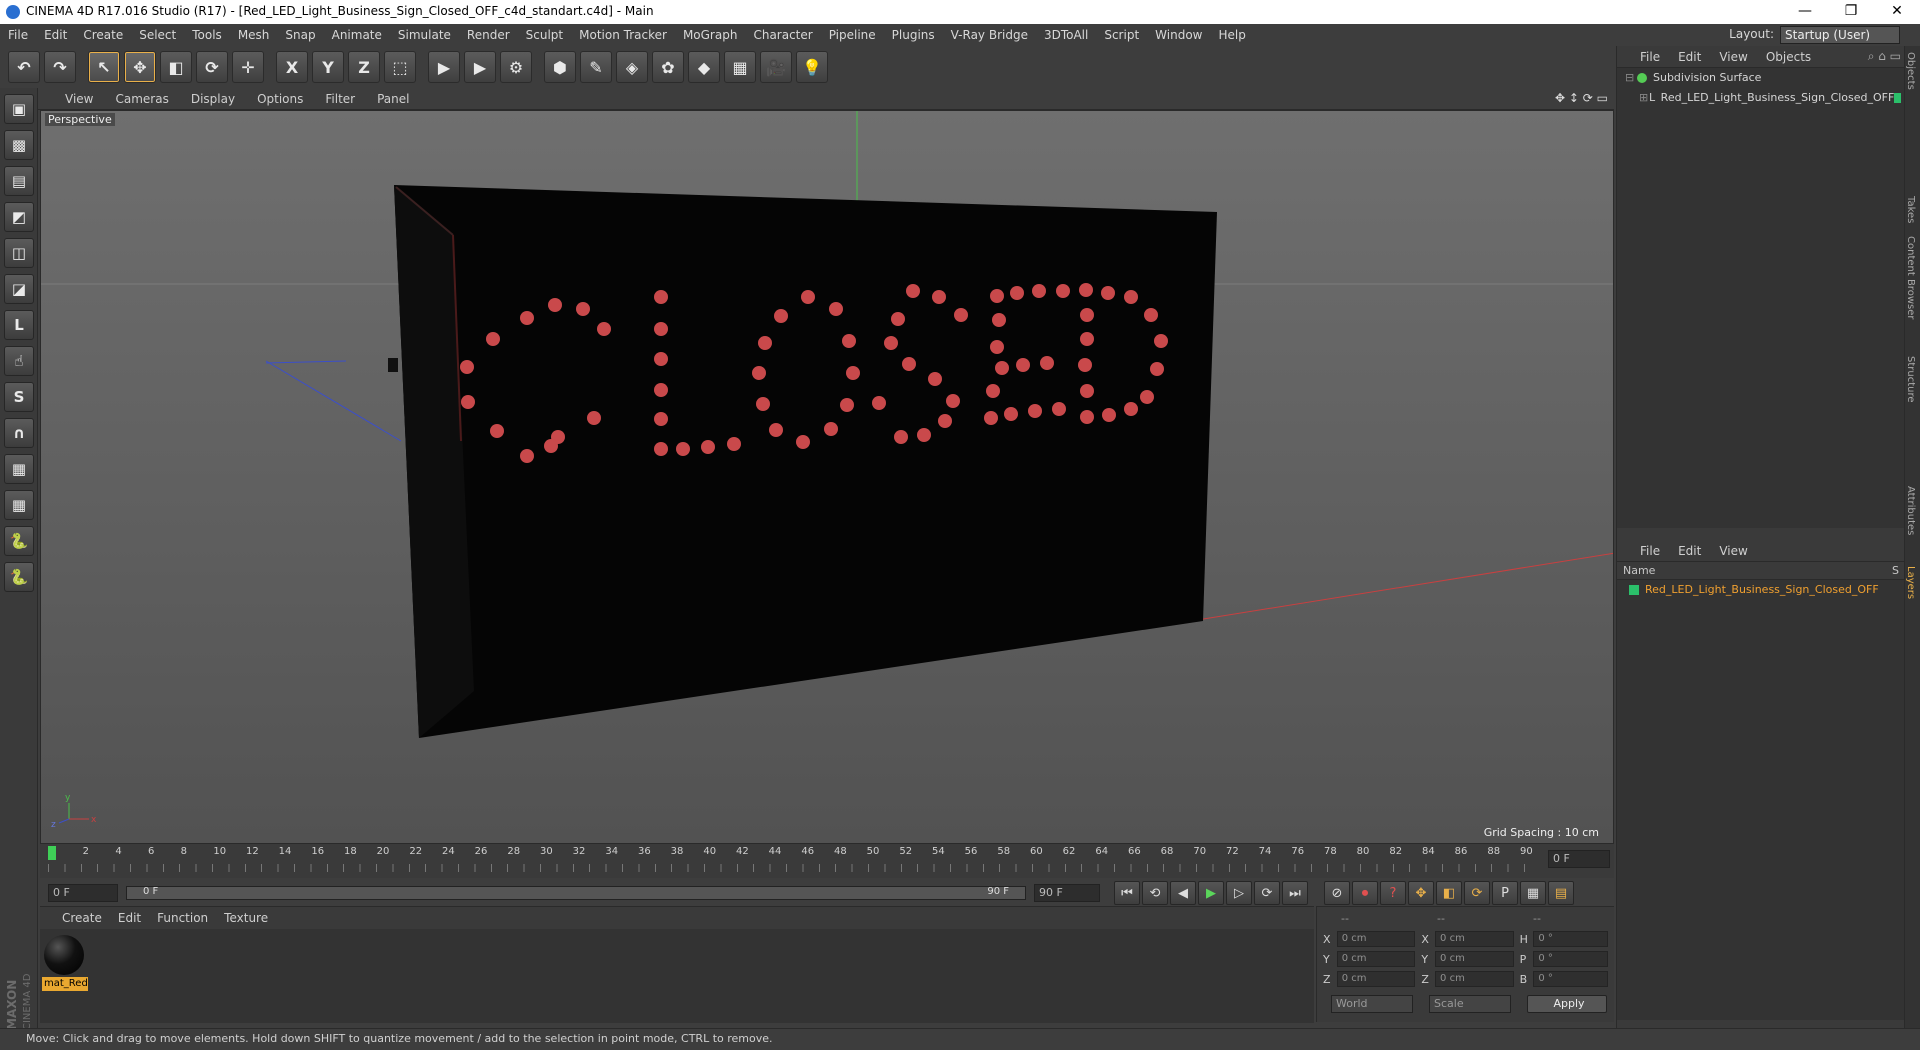  What do you see at coordinates (357, 35) in the screenshot?
I see `menu-animate: Animate` at bounding box center [357, 35].